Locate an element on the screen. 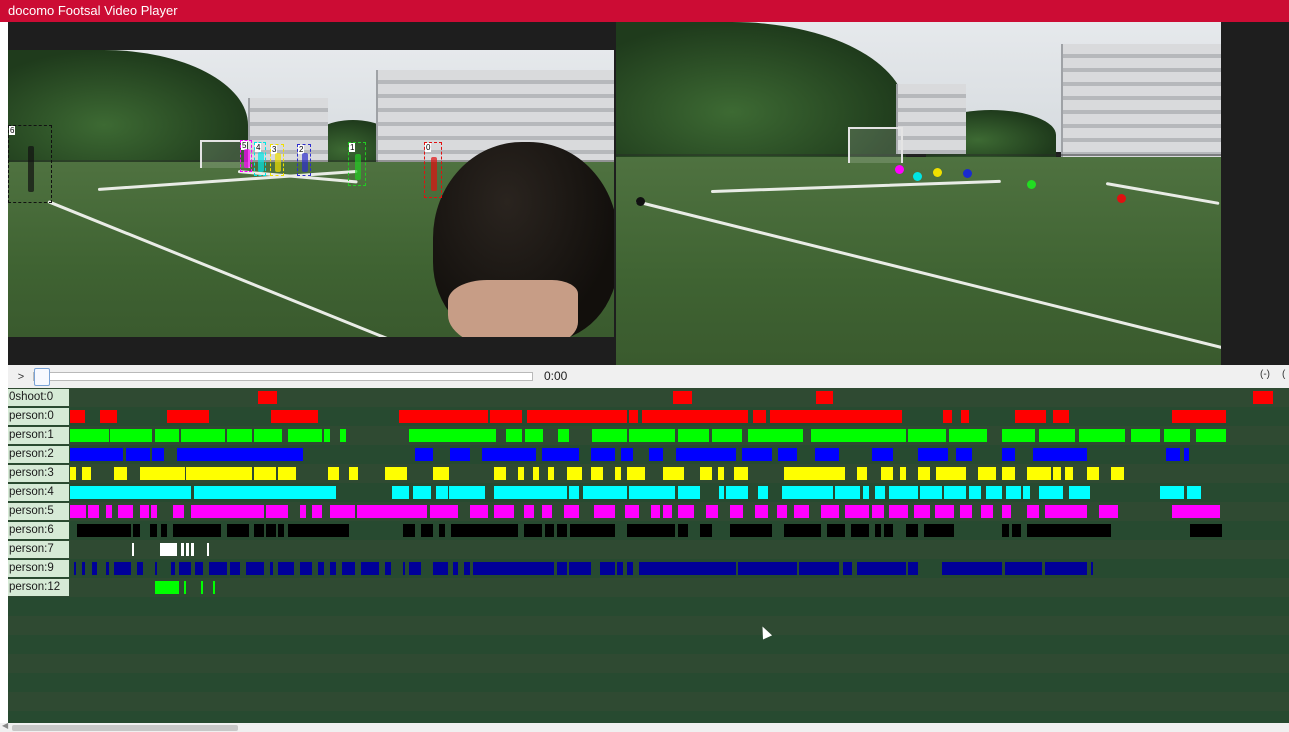  zoom-out-button: (-) is located at coordinates (1265, 374).